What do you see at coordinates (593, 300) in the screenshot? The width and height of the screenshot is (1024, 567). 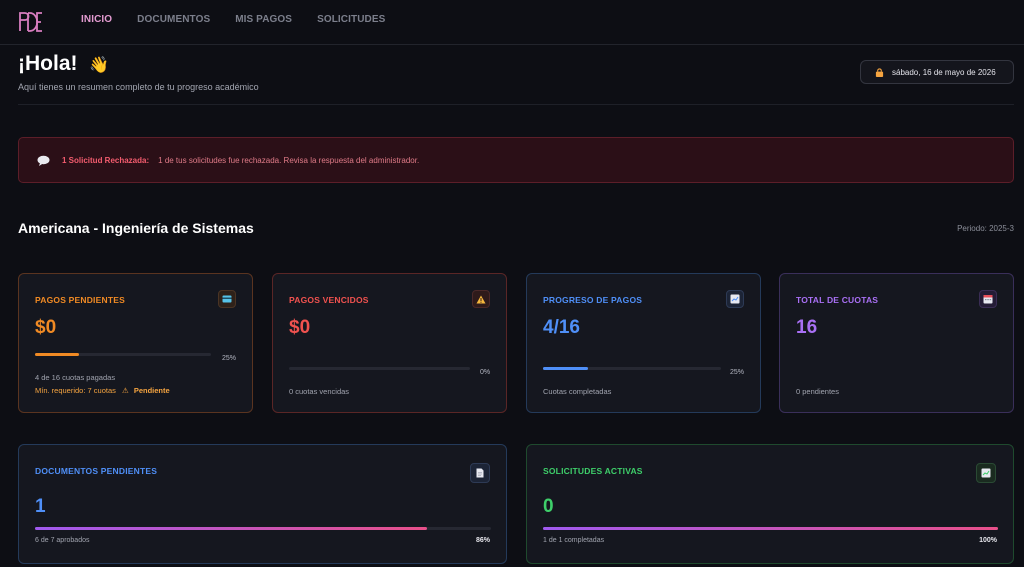 I see `card-title: PROGRESO DE PAGOS` at bounding box center [593, 300].